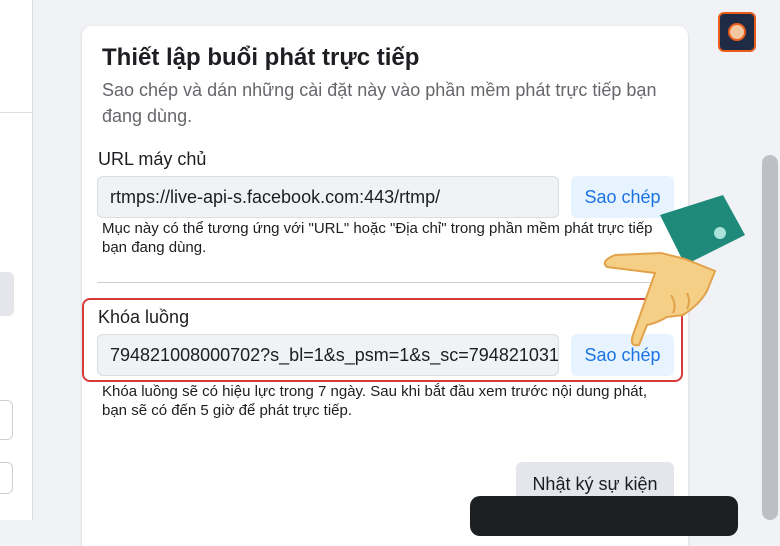 The height and width of the screenshot is (546, 780). I want to click on left-sidebar, so click(16, 260).